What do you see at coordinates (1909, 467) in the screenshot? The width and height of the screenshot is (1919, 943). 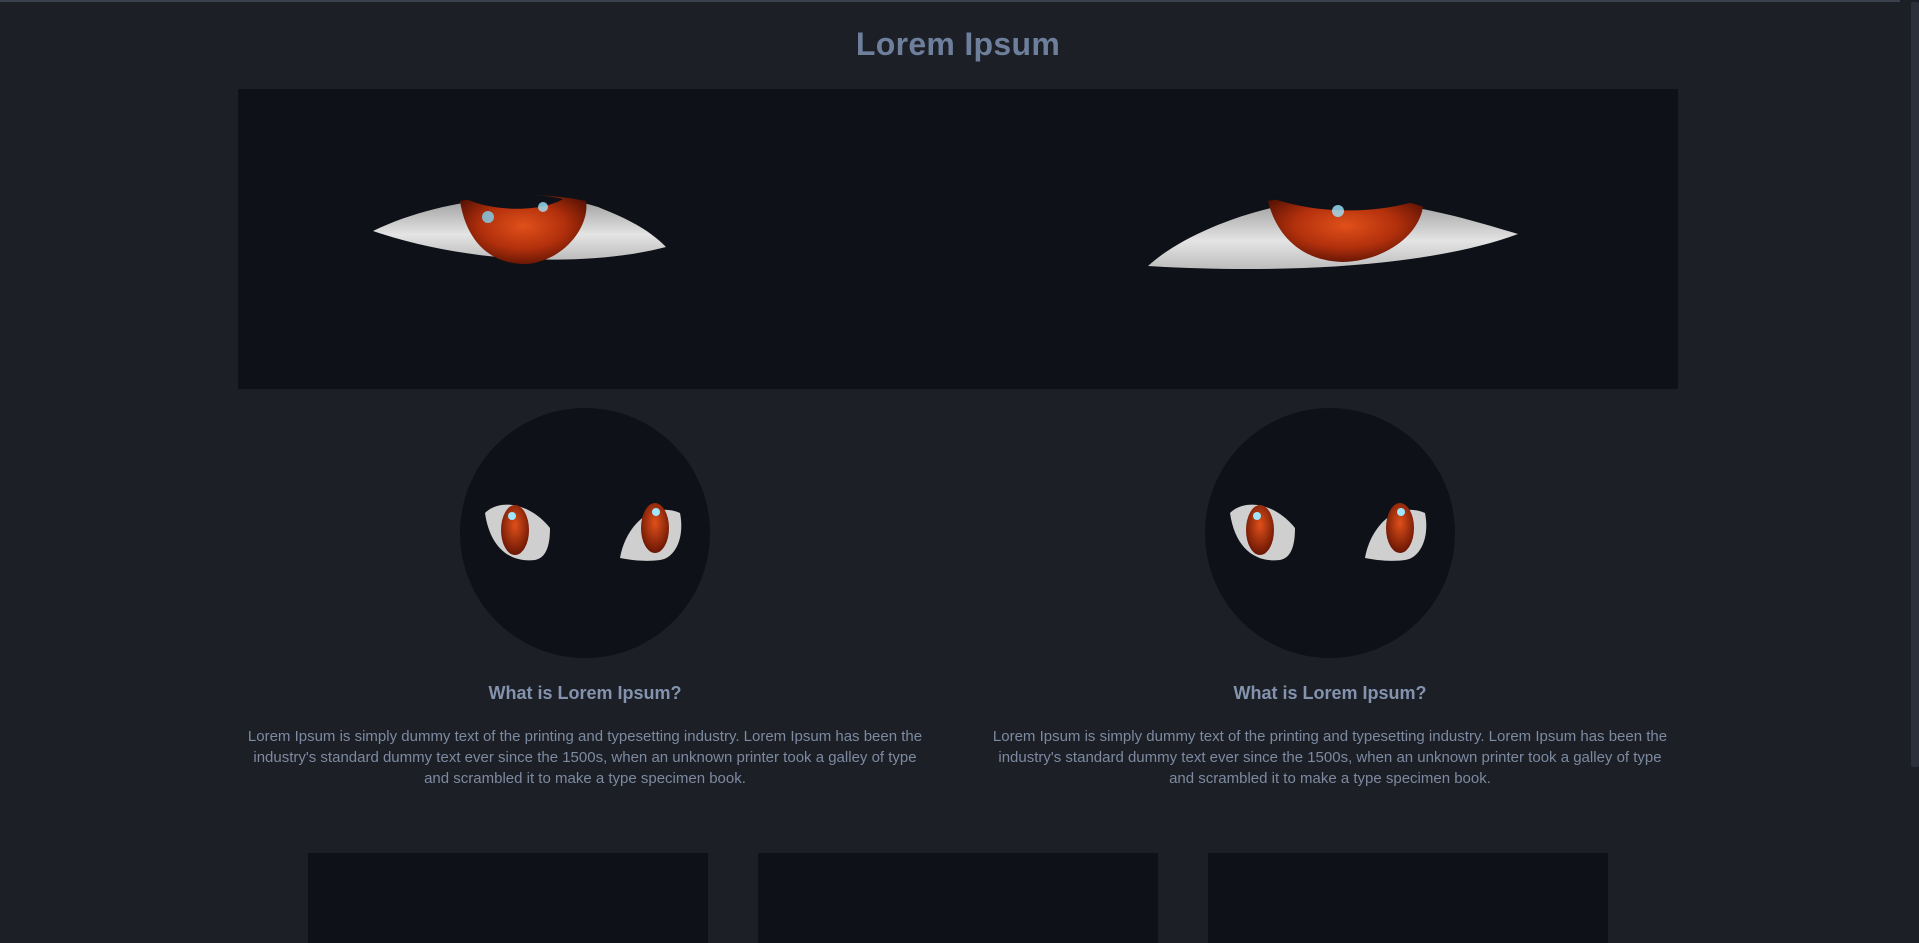 I see `scrollbar` at bounding box center [1909, 467].